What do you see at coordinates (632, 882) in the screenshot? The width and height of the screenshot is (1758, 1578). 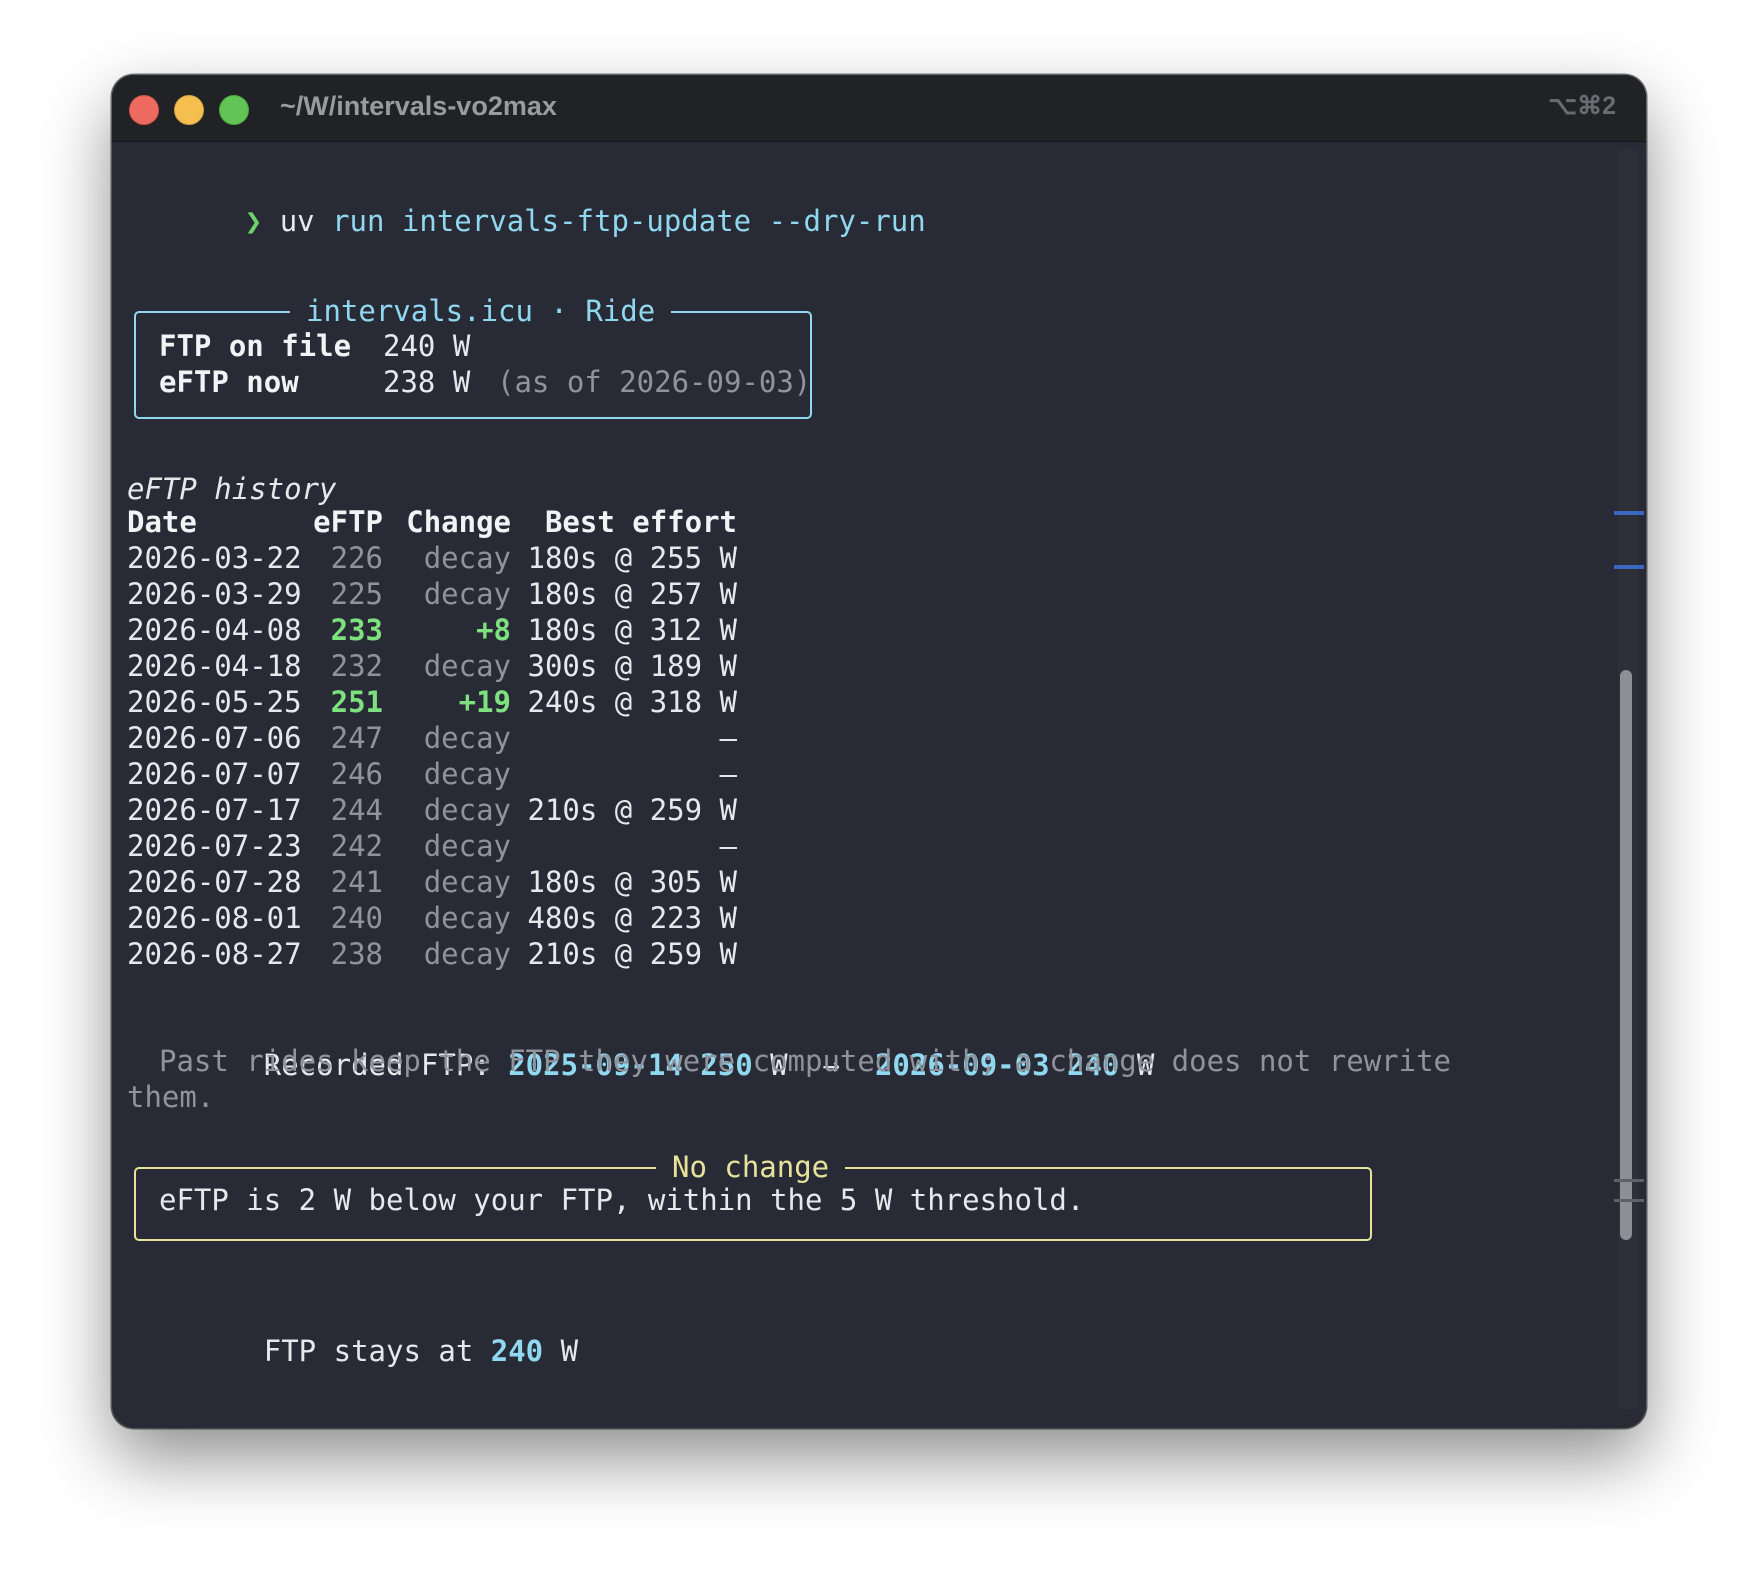 I see `row-best-effort: 180s @ 305 W` at bounding box center [632, 882].